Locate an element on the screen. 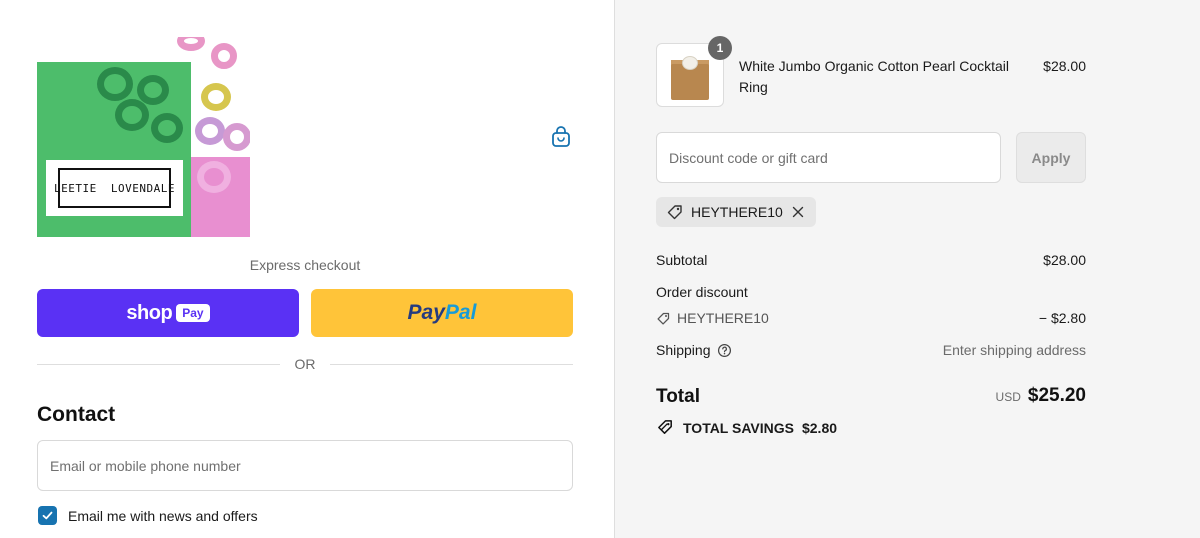  subtotal-value: $28.00 is located at coordinates (1064, 260).